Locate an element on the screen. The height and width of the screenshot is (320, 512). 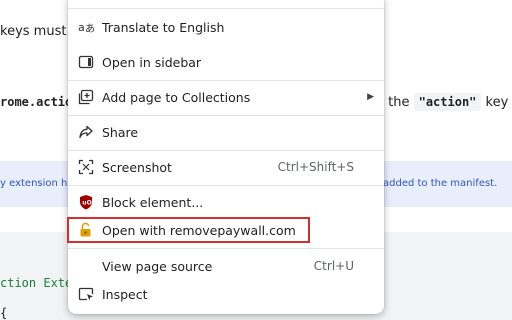
menu-item-share: Share is located at coordinates (226, 132).